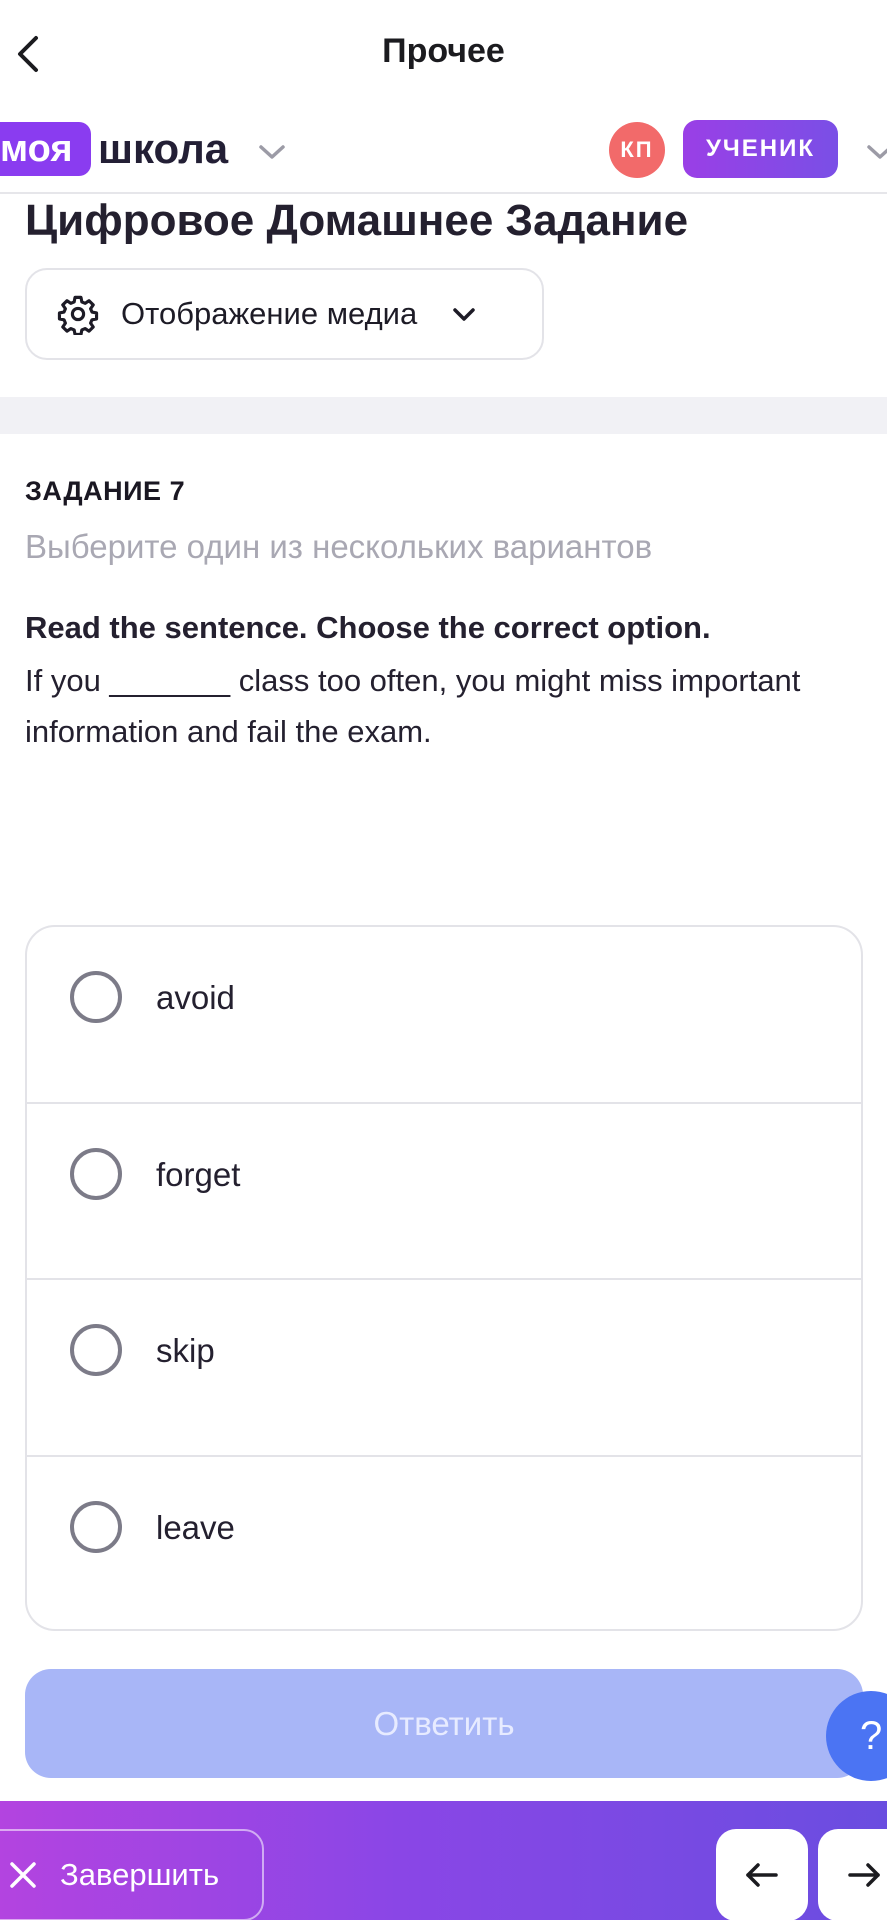 This screenshot has height=1920, width=887. What do you see at coordinates (443, 51) in the screenshot?
I see `page-header-title: Прочее` at bounding box center [443, 51].